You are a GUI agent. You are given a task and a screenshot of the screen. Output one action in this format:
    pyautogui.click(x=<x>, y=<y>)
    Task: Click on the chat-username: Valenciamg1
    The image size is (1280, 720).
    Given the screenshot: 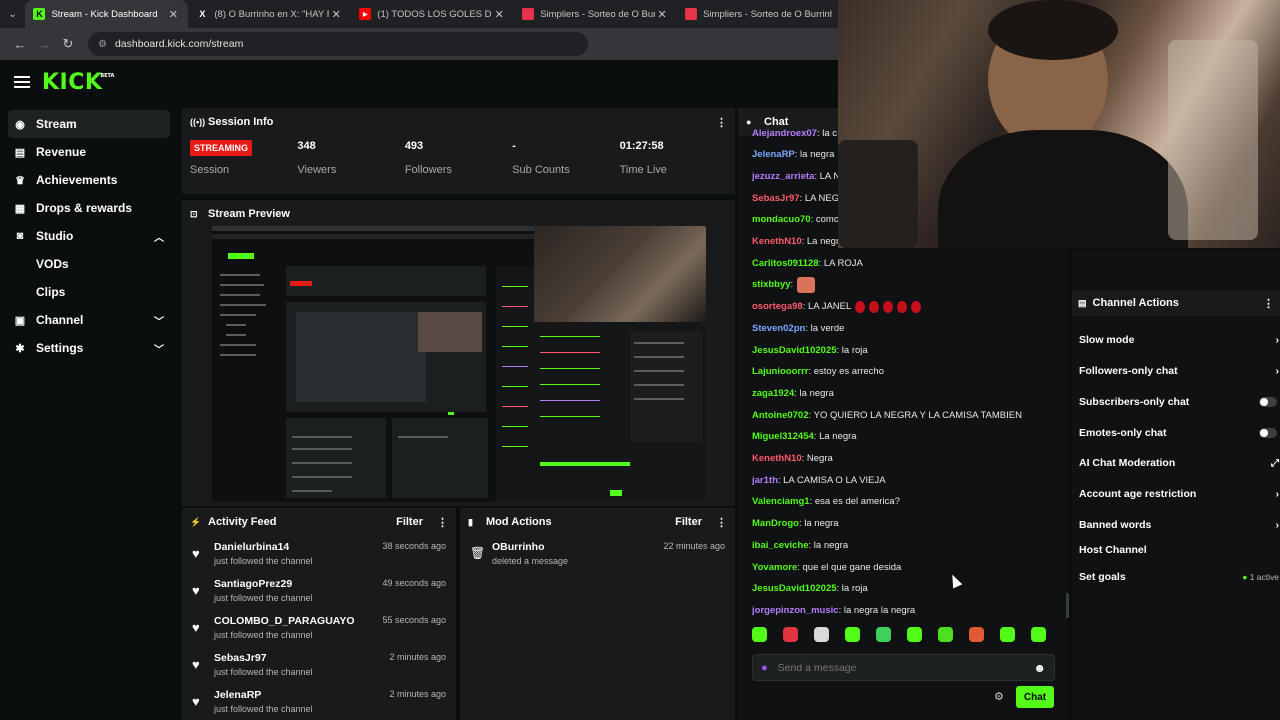 What is the action you would take?
    pyautogui.click(x=781, y=501)
    